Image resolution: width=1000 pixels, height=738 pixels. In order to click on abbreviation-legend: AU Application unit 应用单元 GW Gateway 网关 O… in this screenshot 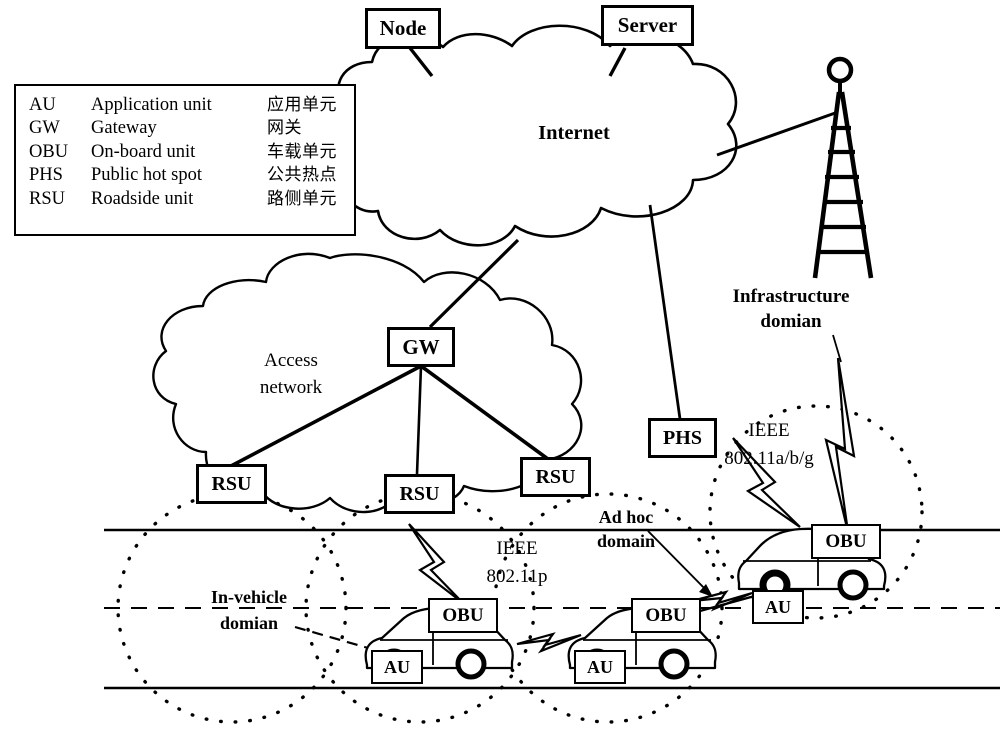, I will do `click(185, 160)`.